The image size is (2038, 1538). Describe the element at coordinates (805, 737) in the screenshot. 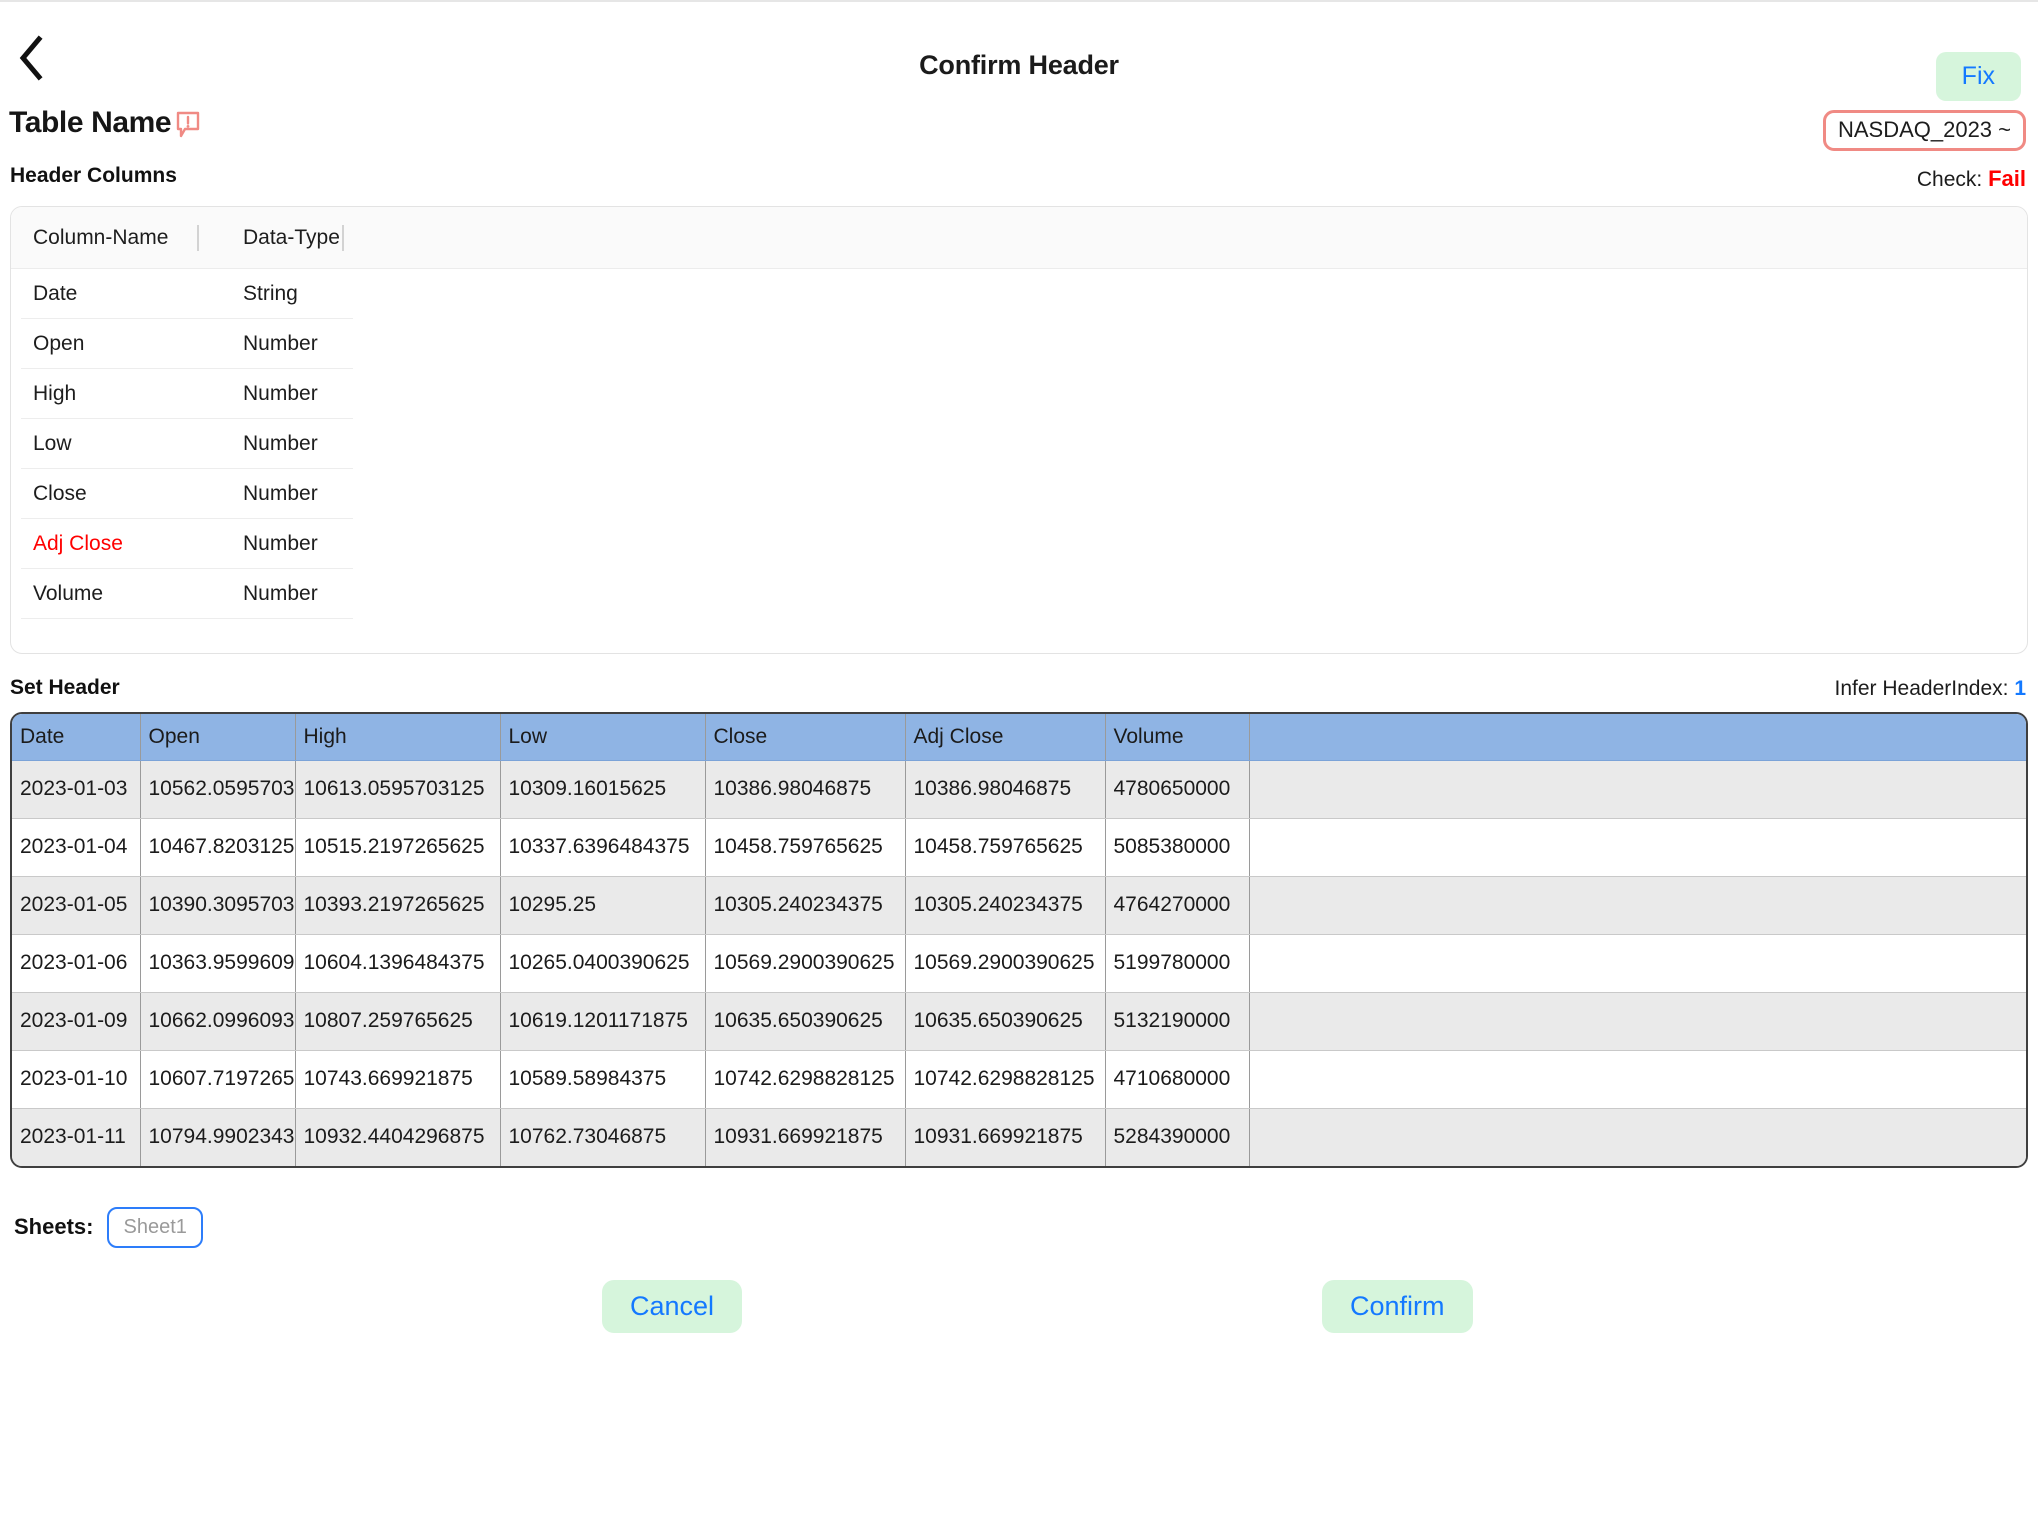

I see `grid-header-cell: Close` at that location.